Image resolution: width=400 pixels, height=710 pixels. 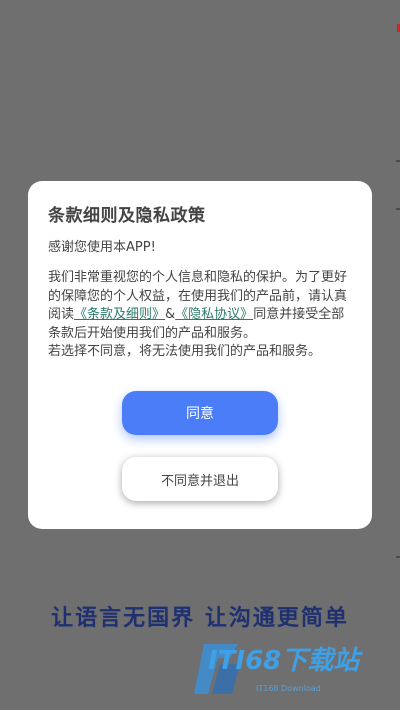 I want to click on agree-button: 同意, so click(x=200, y=413).